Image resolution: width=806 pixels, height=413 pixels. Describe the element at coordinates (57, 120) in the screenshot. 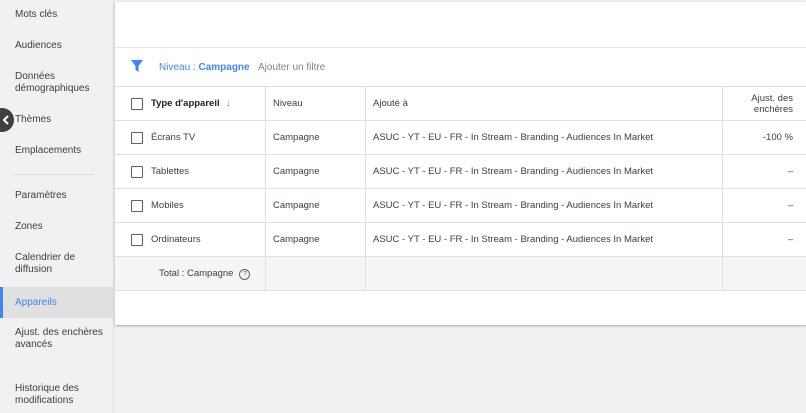

I see `sidebar-item-themes: Thèmes` at that location.